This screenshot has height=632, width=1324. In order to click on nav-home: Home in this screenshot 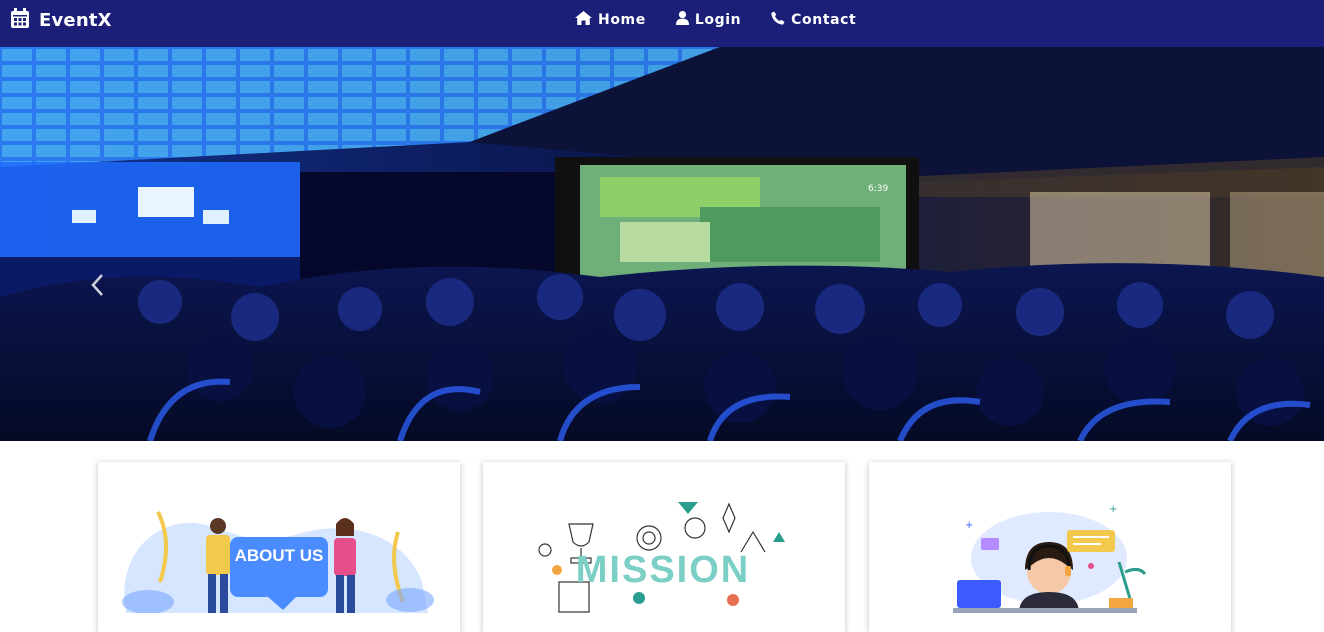, I will do `click(610, 20)`.